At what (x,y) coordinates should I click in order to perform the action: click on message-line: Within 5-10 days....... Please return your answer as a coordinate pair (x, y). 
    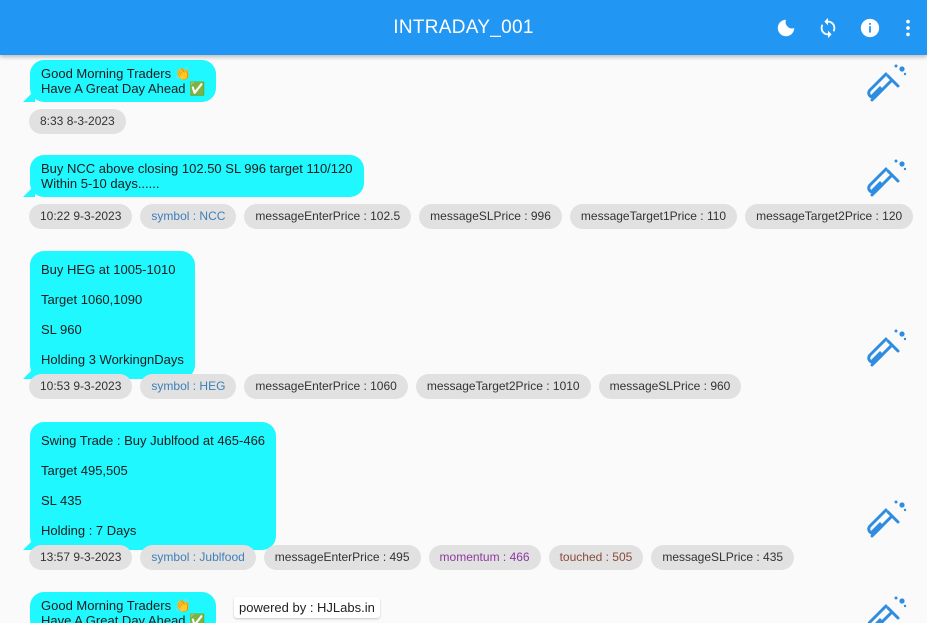
    Looking at the image, I should click on (100, 183).